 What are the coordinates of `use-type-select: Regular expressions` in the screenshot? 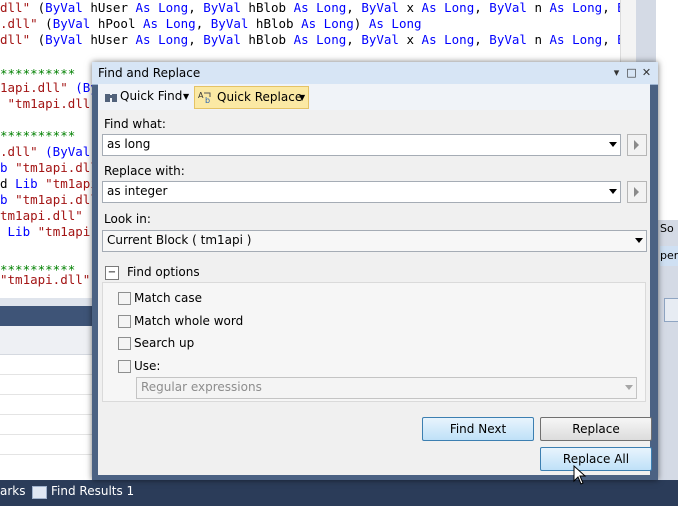 It's located at (386, 388).